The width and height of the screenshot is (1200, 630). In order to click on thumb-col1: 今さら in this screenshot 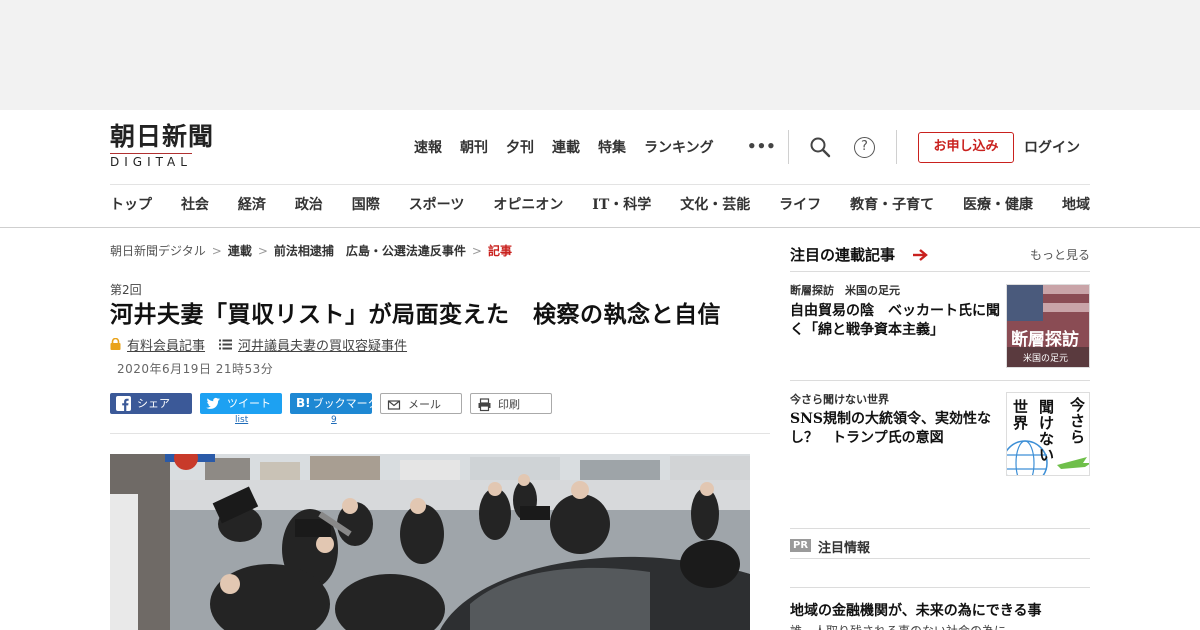, I will do `click(1078, 421)`.